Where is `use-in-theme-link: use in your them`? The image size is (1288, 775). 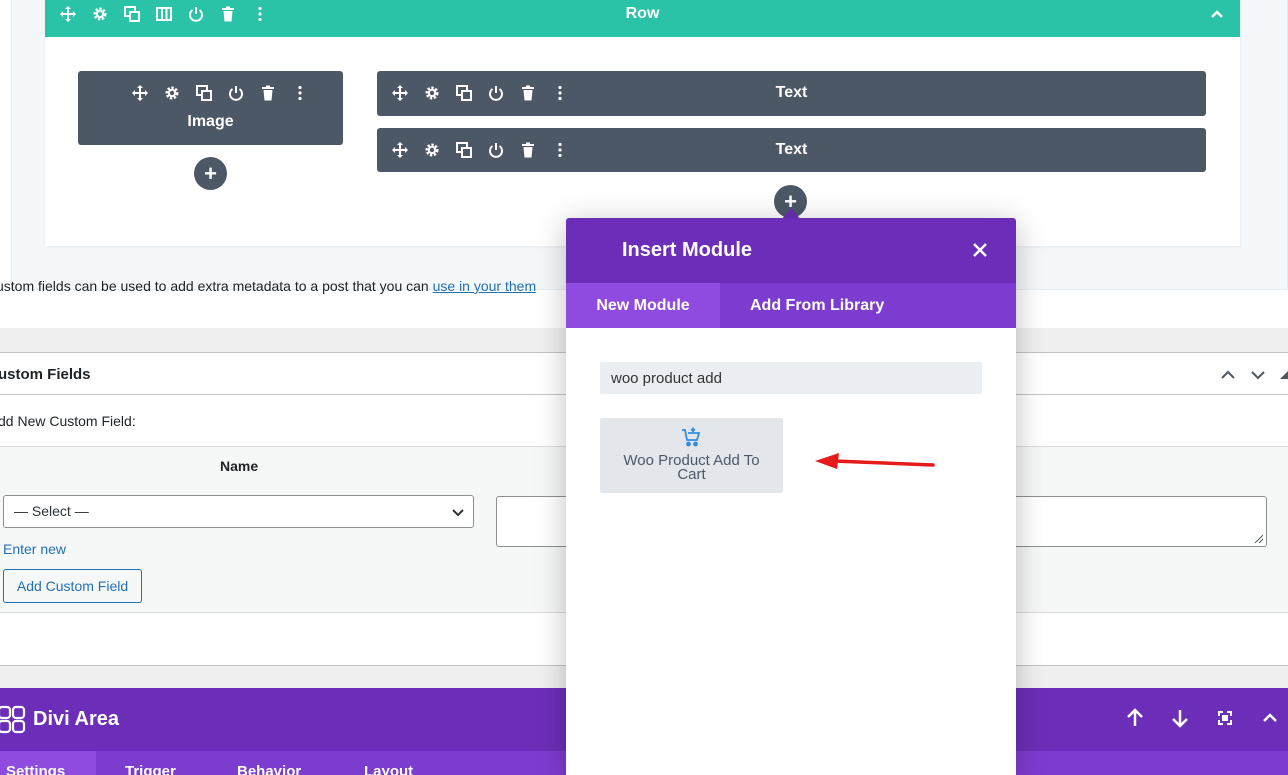
use-in-theme-link: use in your them is located at coordinates (485, 286).